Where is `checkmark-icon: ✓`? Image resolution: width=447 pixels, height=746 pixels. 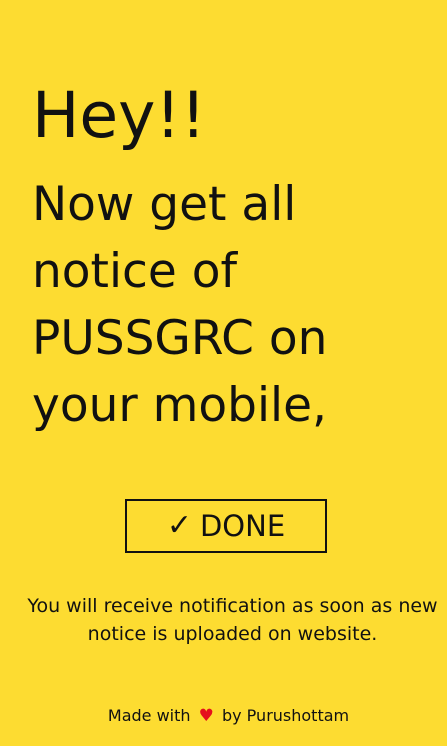
checkmark-icon: ✓ is located at coordinates (179, 525).